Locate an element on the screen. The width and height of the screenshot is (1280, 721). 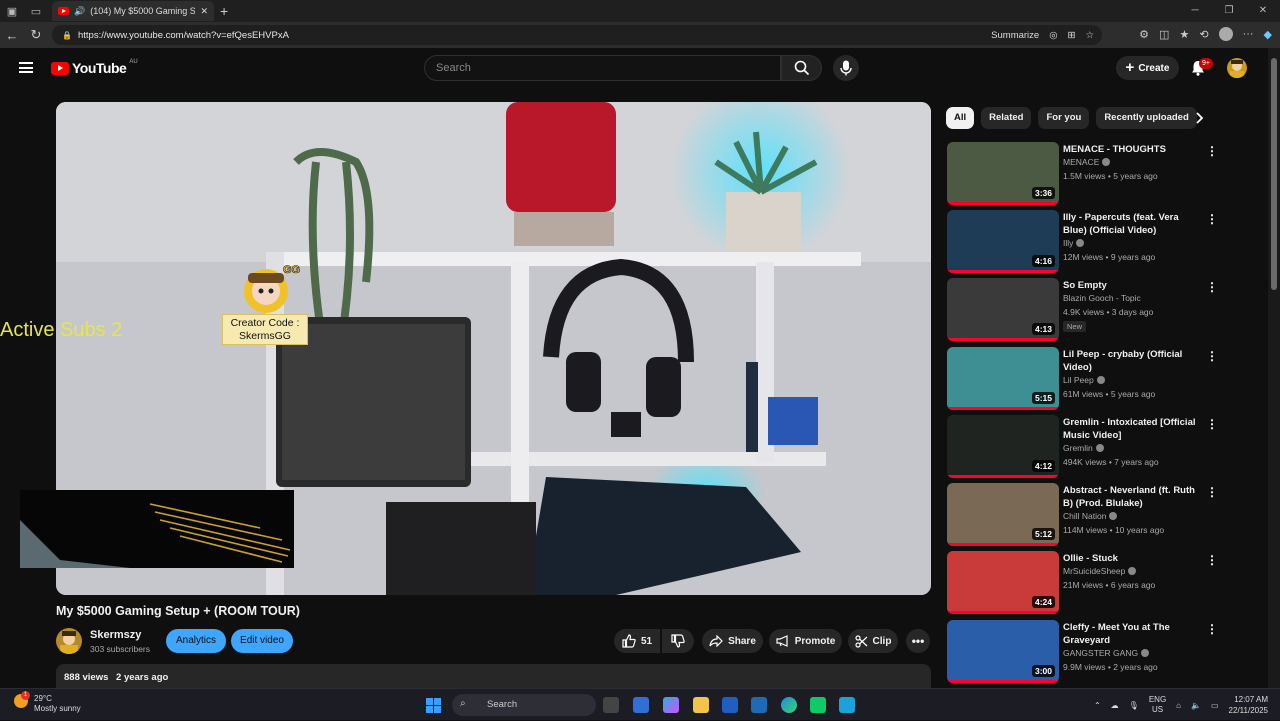
hamburger-menu-icon is located at coordinates (26, 67).